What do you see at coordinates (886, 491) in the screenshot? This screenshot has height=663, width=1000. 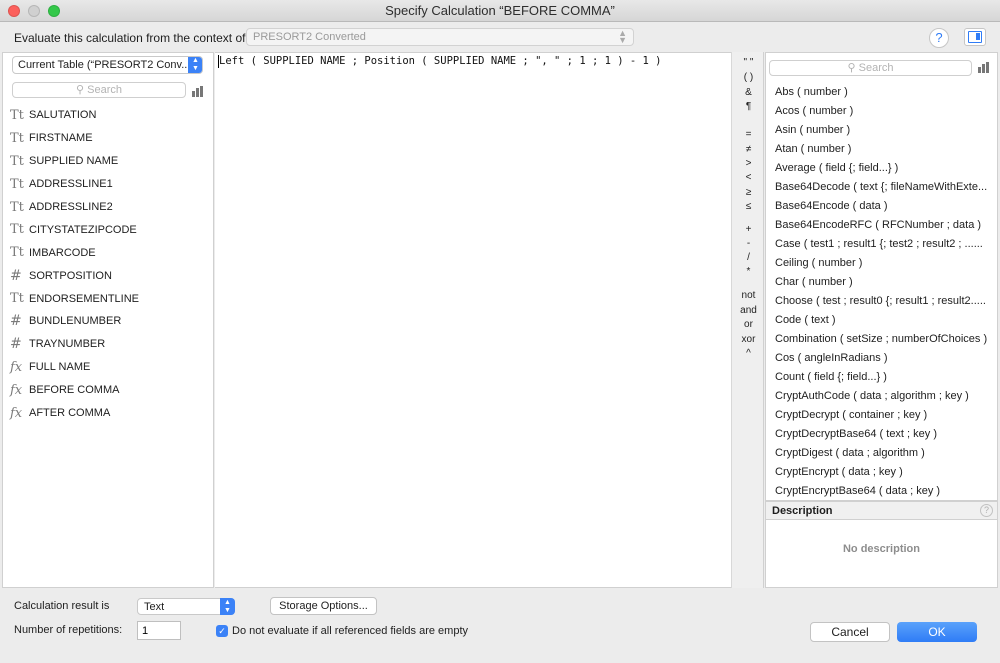 I see `function-item: CryptEncryptBase64 ( data ; key )` at bounding box center [886, 491].